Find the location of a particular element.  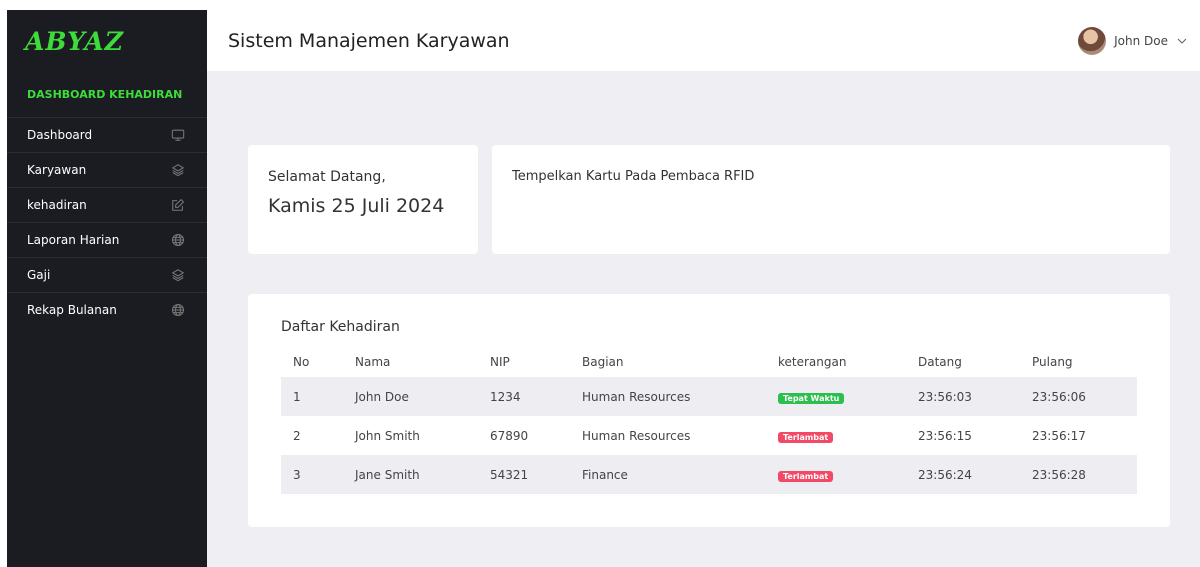

attendance-title: Daftar Kehadiran is located at coordinates (340, 327).